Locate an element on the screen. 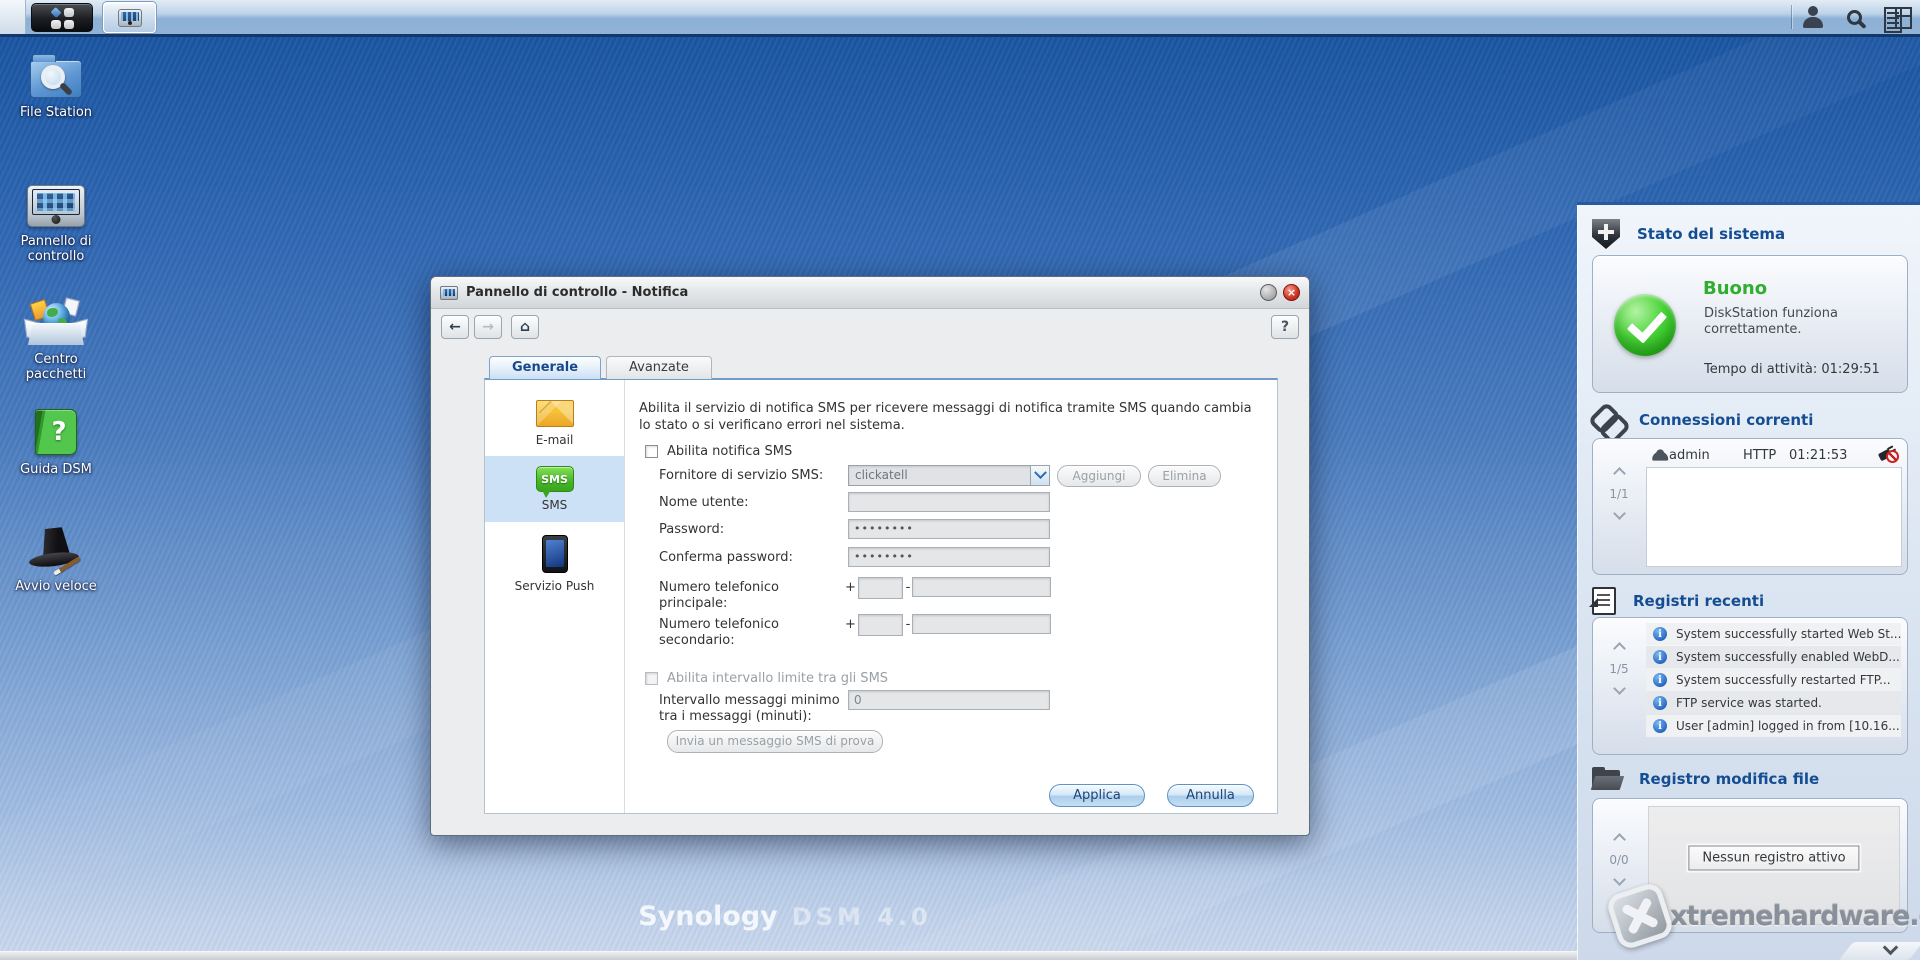 The image size is (1920, 960). magnifier-icon is located at coordinates (53, 77).